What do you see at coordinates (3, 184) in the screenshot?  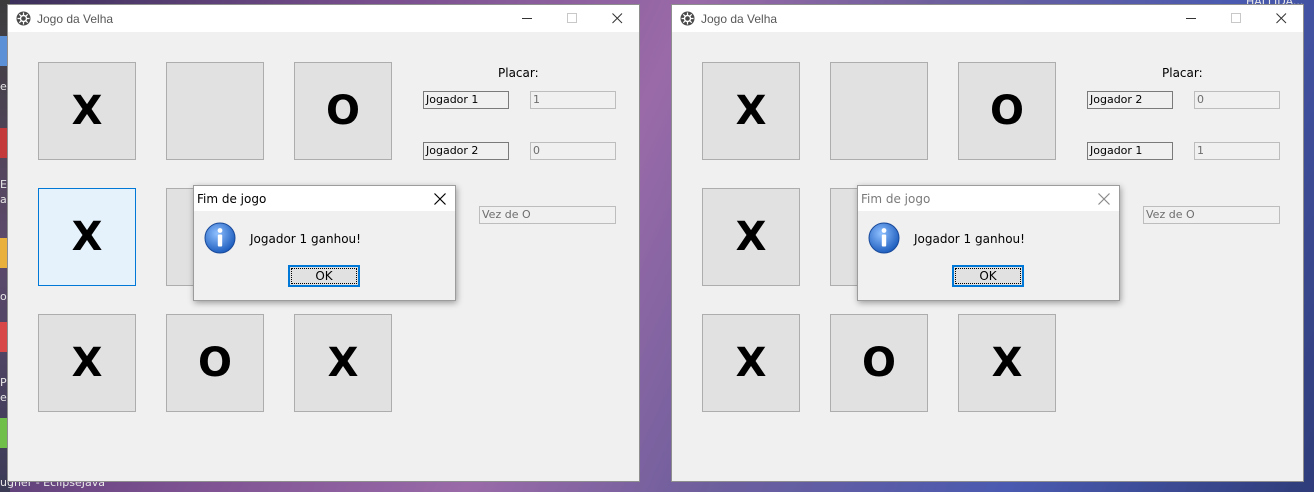 I see `desktop-fragment-text: E` at bounding box center [3, 184].